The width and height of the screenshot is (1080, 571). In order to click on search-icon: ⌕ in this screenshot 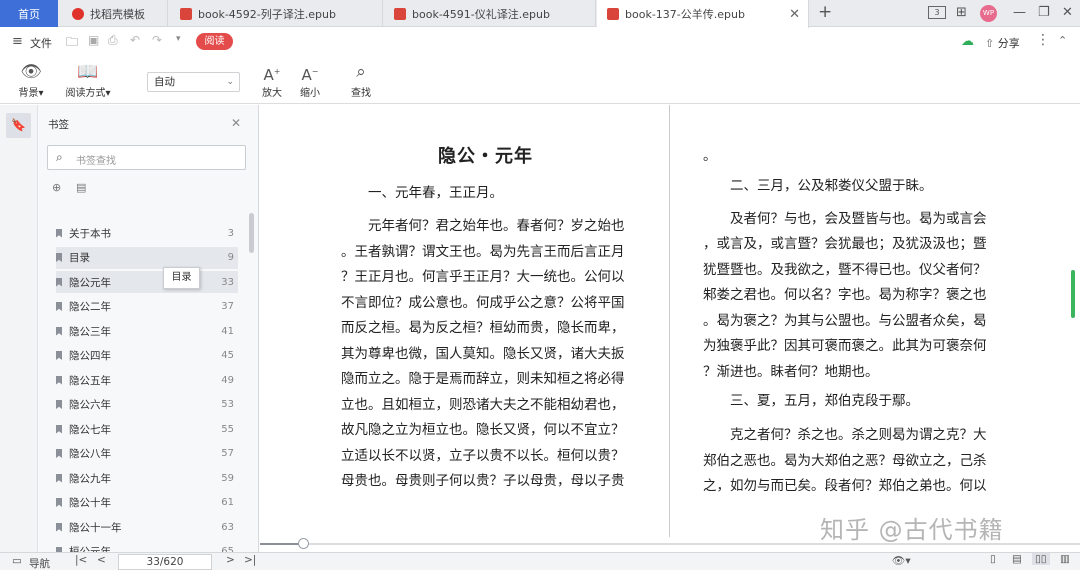, I will do `click(59, 157)`.